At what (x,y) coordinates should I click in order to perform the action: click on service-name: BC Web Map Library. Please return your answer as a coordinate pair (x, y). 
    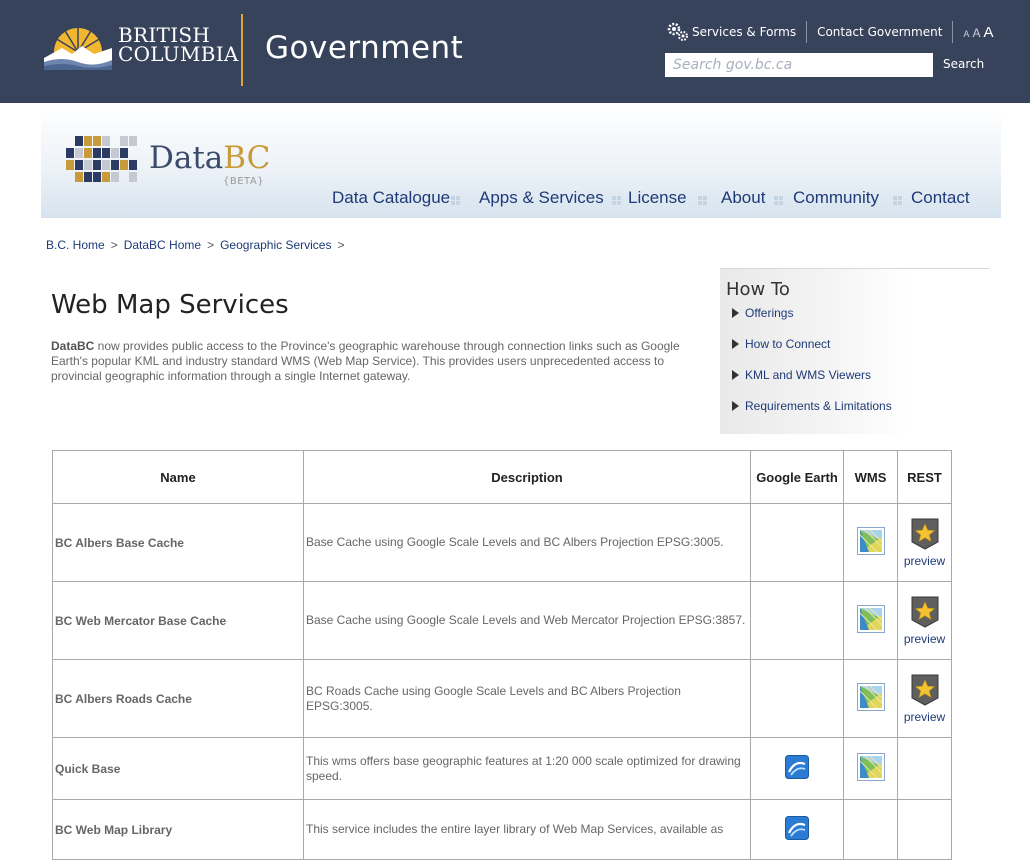
    Looking at the image, I should click on (178, 829).